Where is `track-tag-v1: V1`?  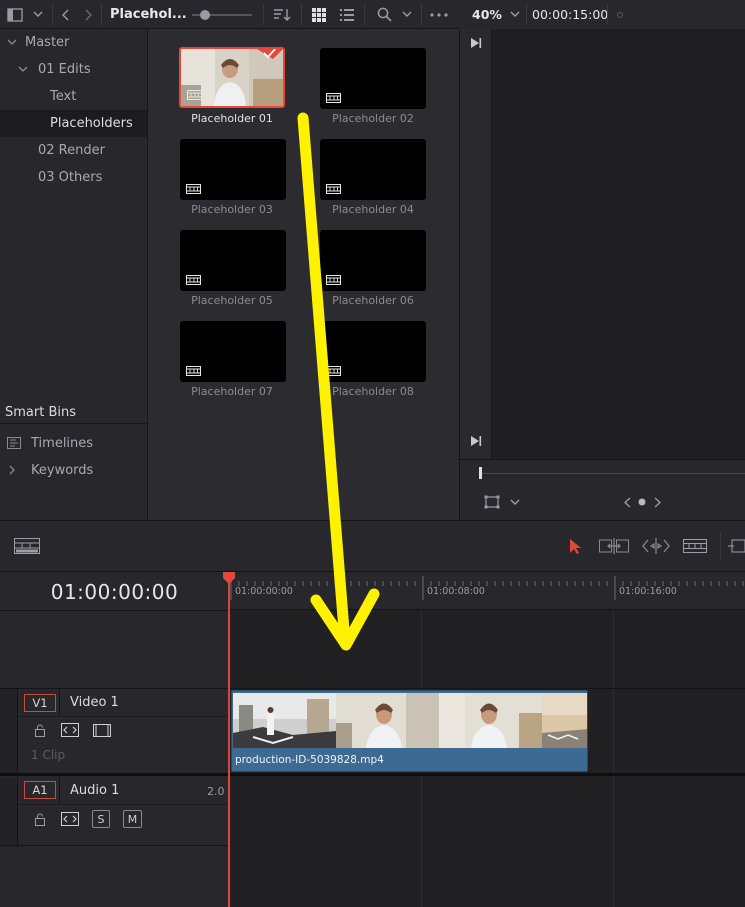 track-tag-v1: V1 is located at coordinates (40, 703).